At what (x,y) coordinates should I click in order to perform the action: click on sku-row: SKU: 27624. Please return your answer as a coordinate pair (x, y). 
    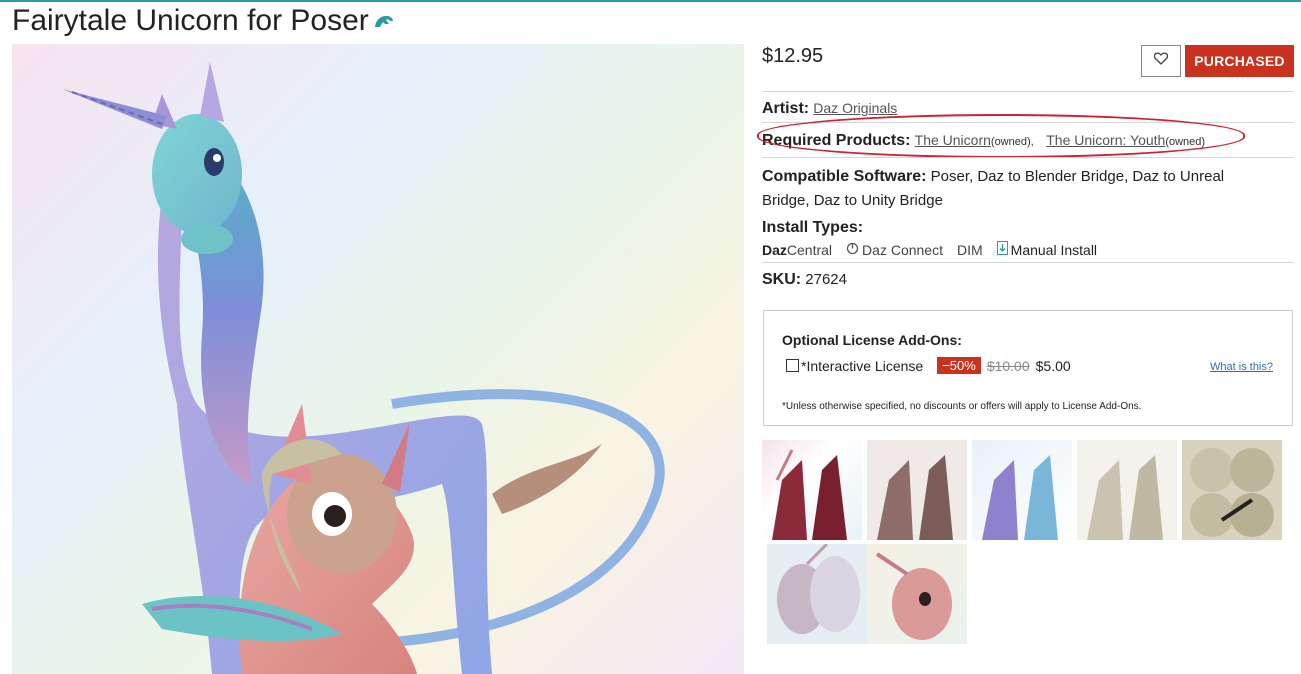
    Looking at the image, I should click on (1028, 279).